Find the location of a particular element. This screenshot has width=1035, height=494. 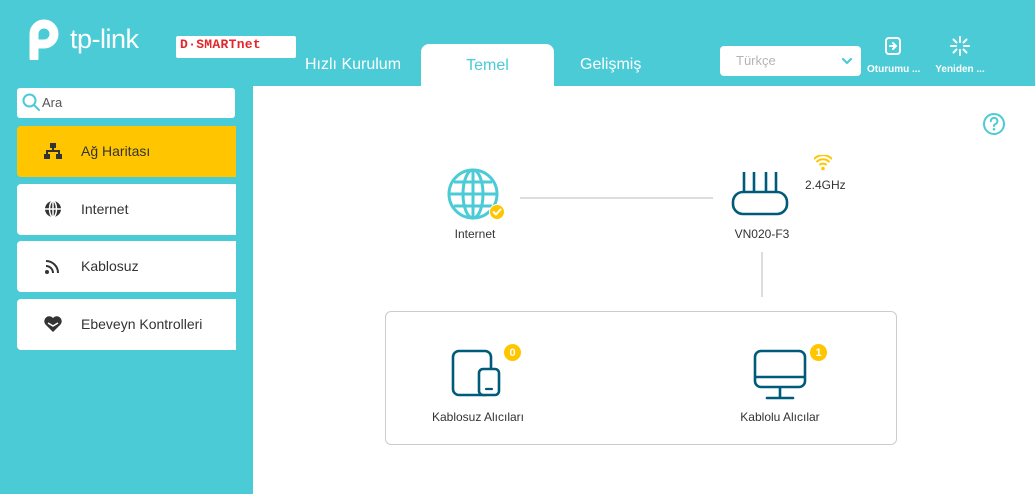

router-node is located at coordinates (760, 193).